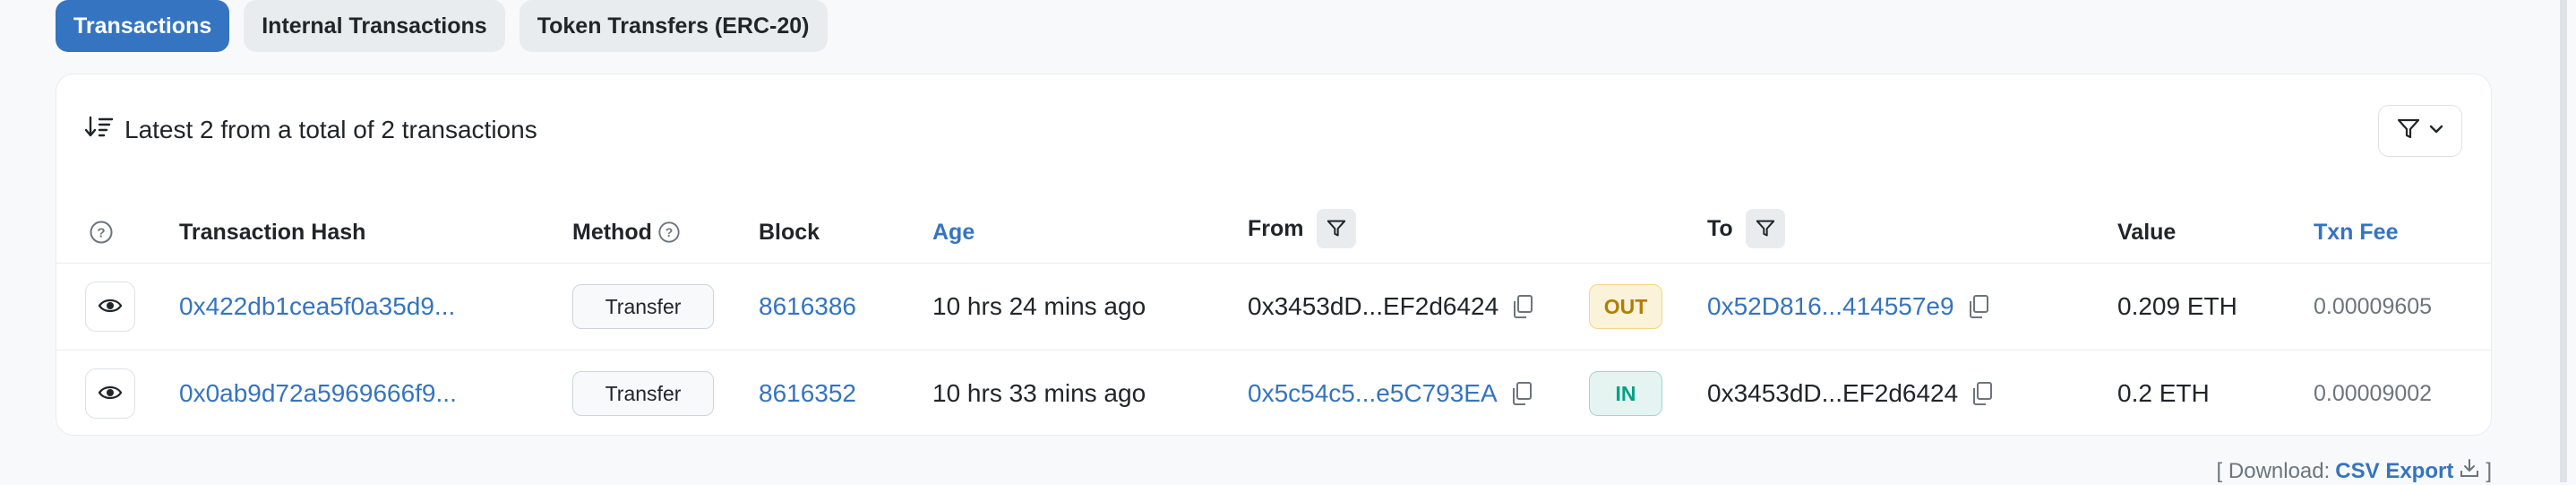 Image resolution: width=2576 pixels, height=485 pixels. What do you see at coordinates (2373, 393) in the screenshot?
I see `txn-fee-text: 0.00009002` at bounding box center [2373, 393].